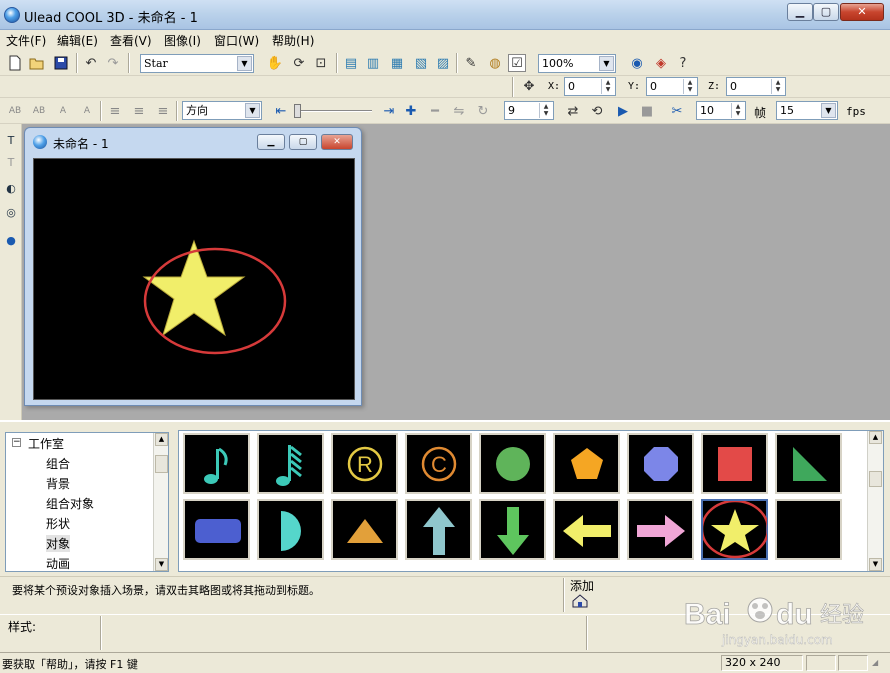 Image resolution: width=890 pixels, height=673 pixels. Describe the element at coordinates (660, 463) in the screenshot. I see `gallery-thumb-octagon` at that location.